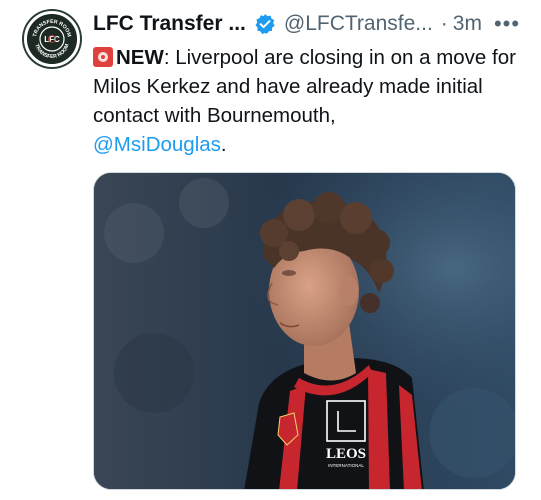 Image resolution: width=541 pixels, height=500 pixels. I want to click on author-avatar: TRANSFER ROOM TRANSFER ROOM LFC, so click(52, 39).